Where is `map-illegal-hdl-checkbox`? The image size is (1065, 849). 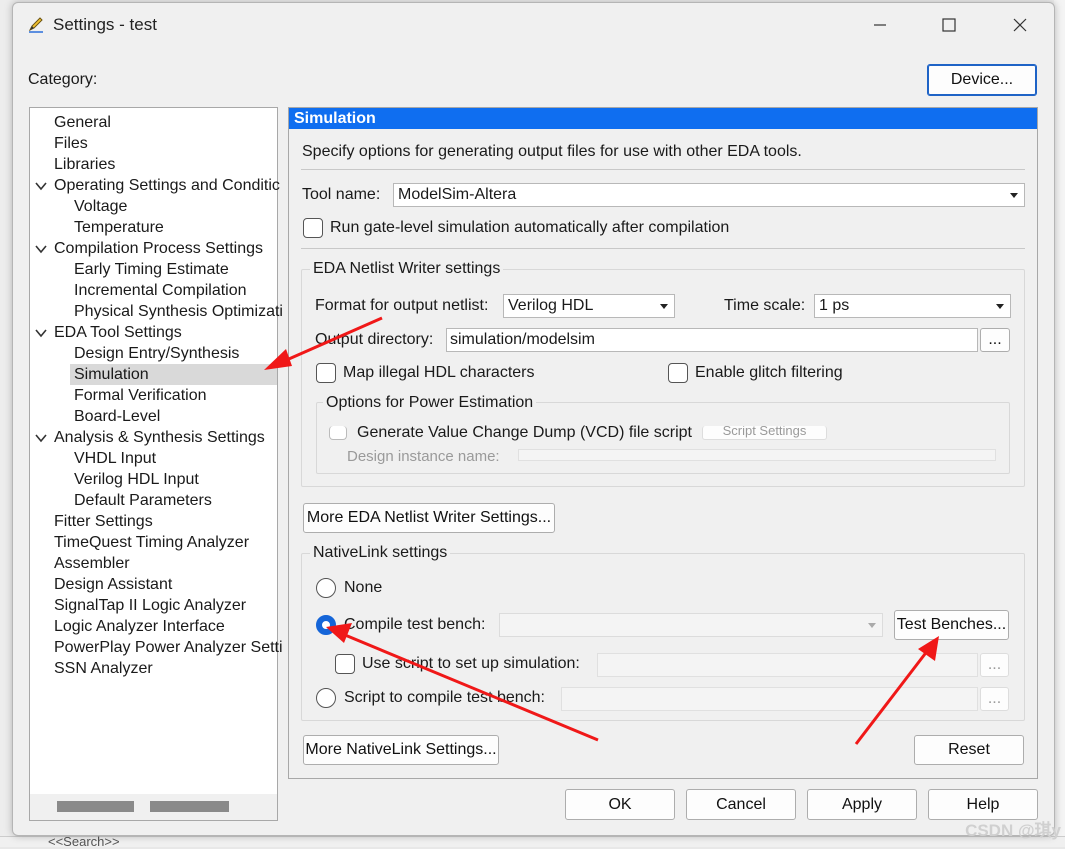 map-illegal-hdl-checkbox is located at coordinates (326, 373).